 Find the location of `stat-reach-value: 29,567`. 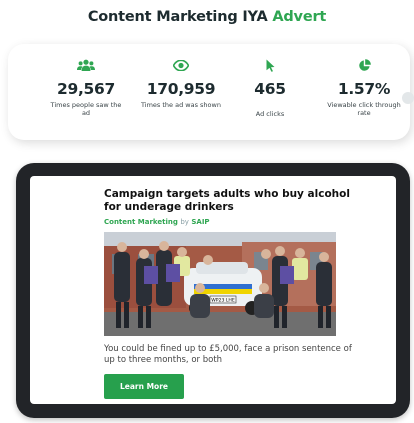

stat-reach-value: 29,567 is located at coordinates (85, 89).